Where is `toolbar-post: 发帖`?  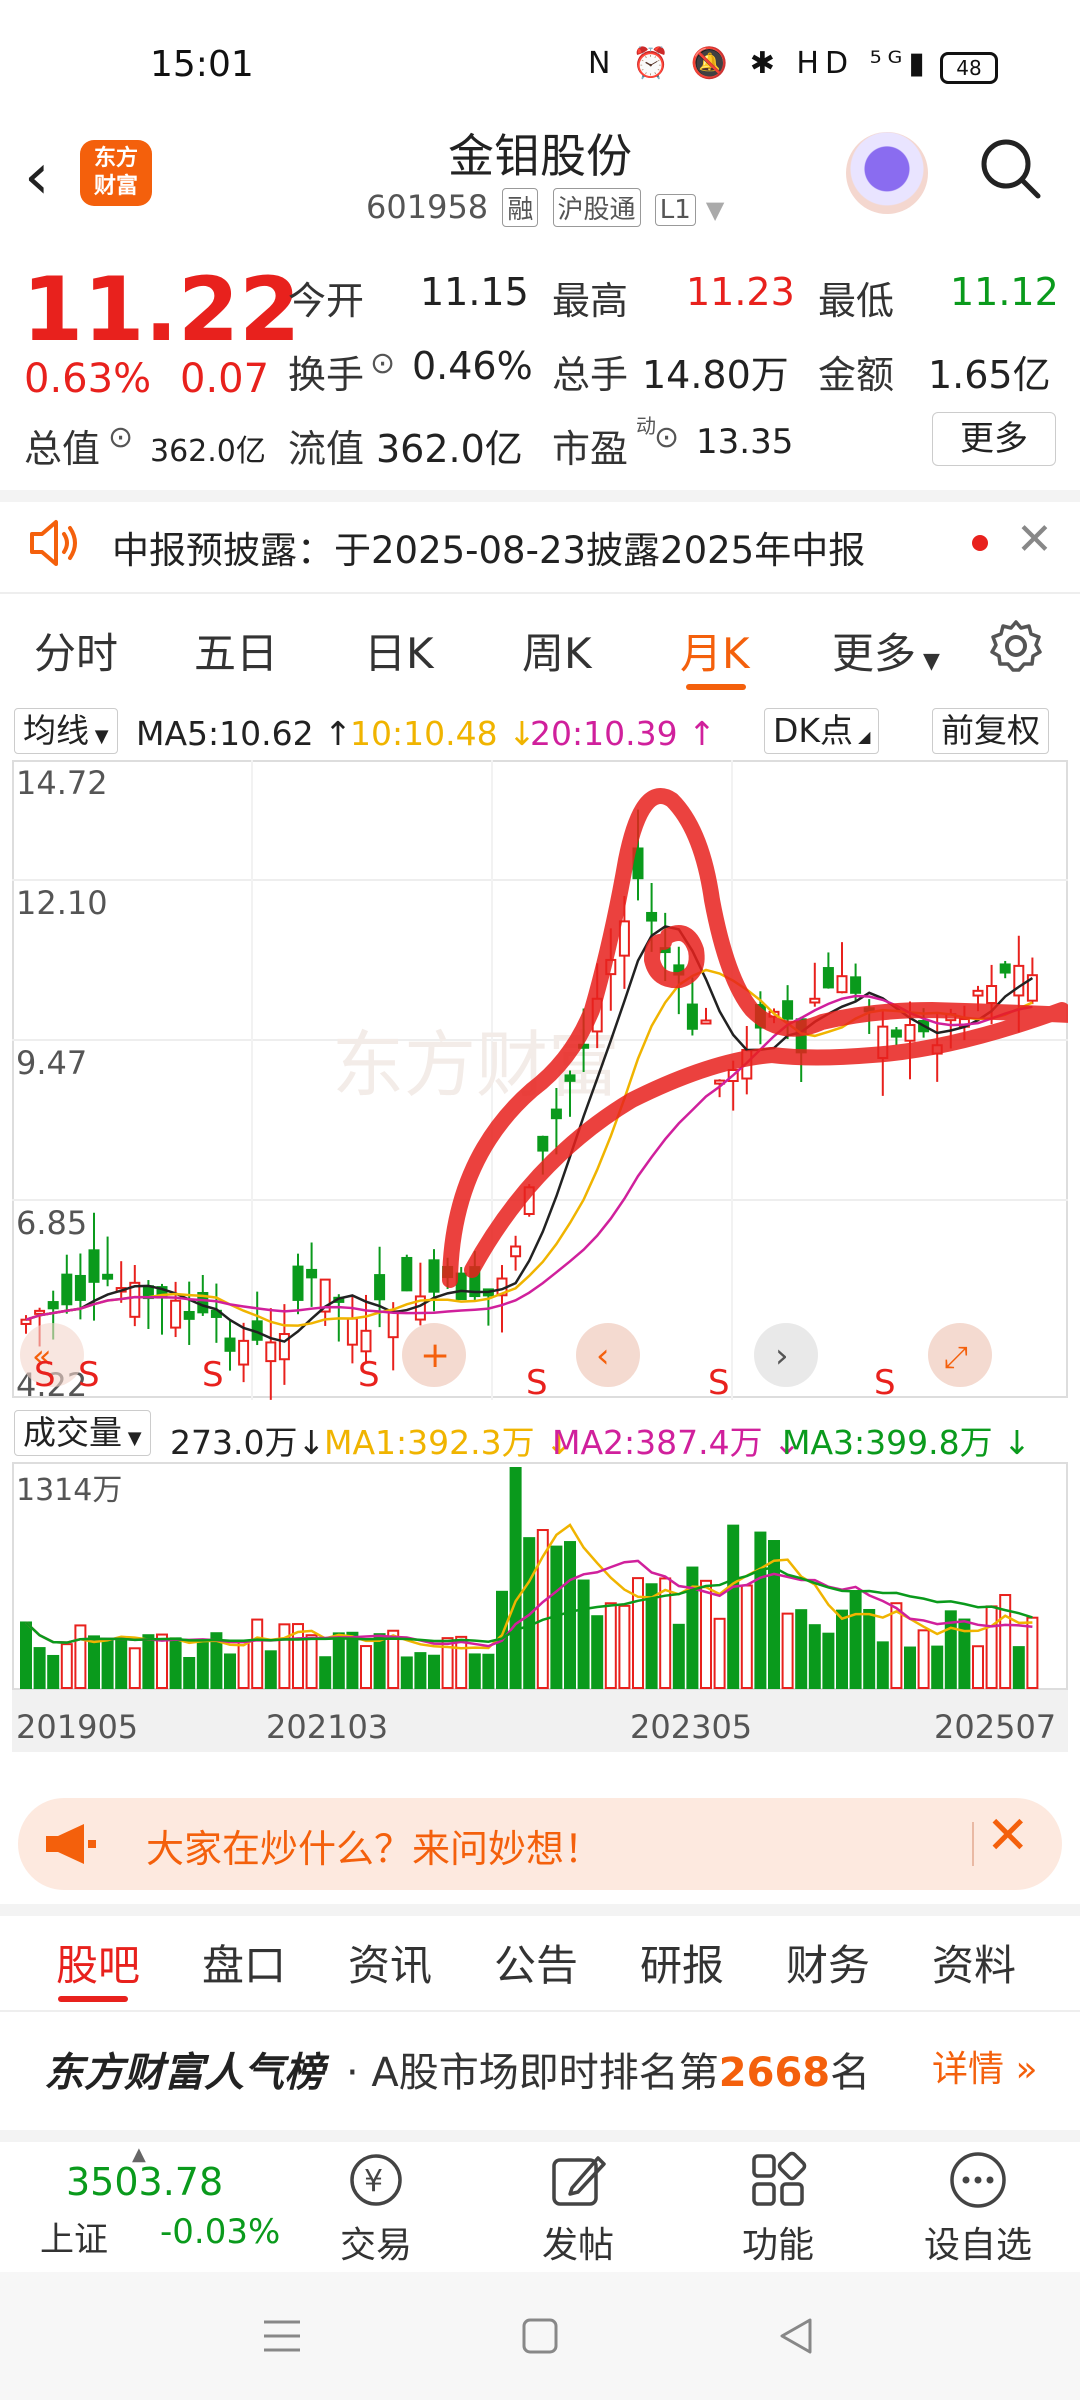
toolbar-post: 发帖 is located at coordinates (578, 2242).